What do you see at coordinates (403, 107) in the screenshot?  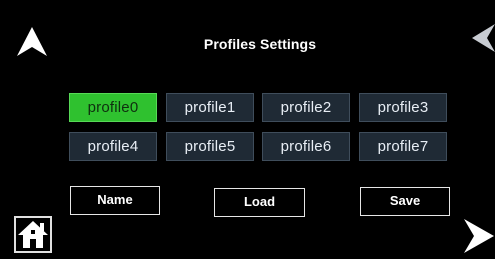 I see `profile-button-3: profile3` at bounding box center [403, 107].